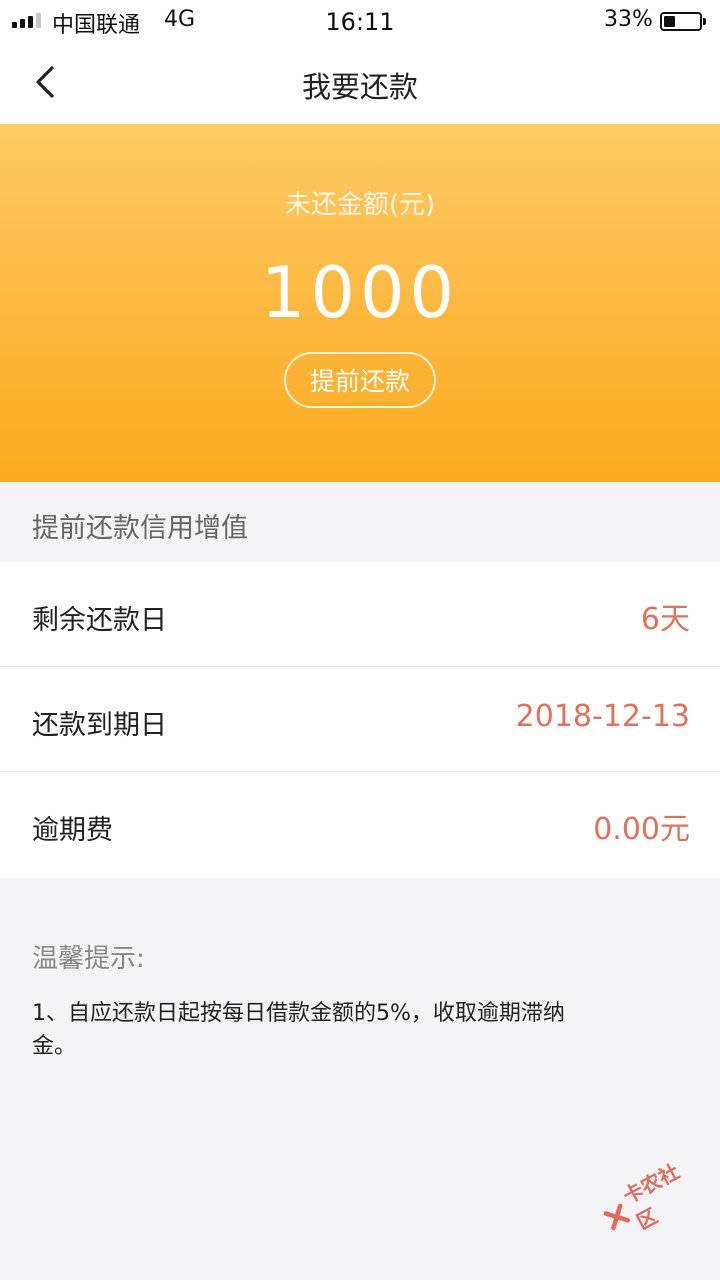 Image resolution: width=720 pixels, height=1280 pixels. I want to click on prepay-button: 提前还款, so click(360, 380).